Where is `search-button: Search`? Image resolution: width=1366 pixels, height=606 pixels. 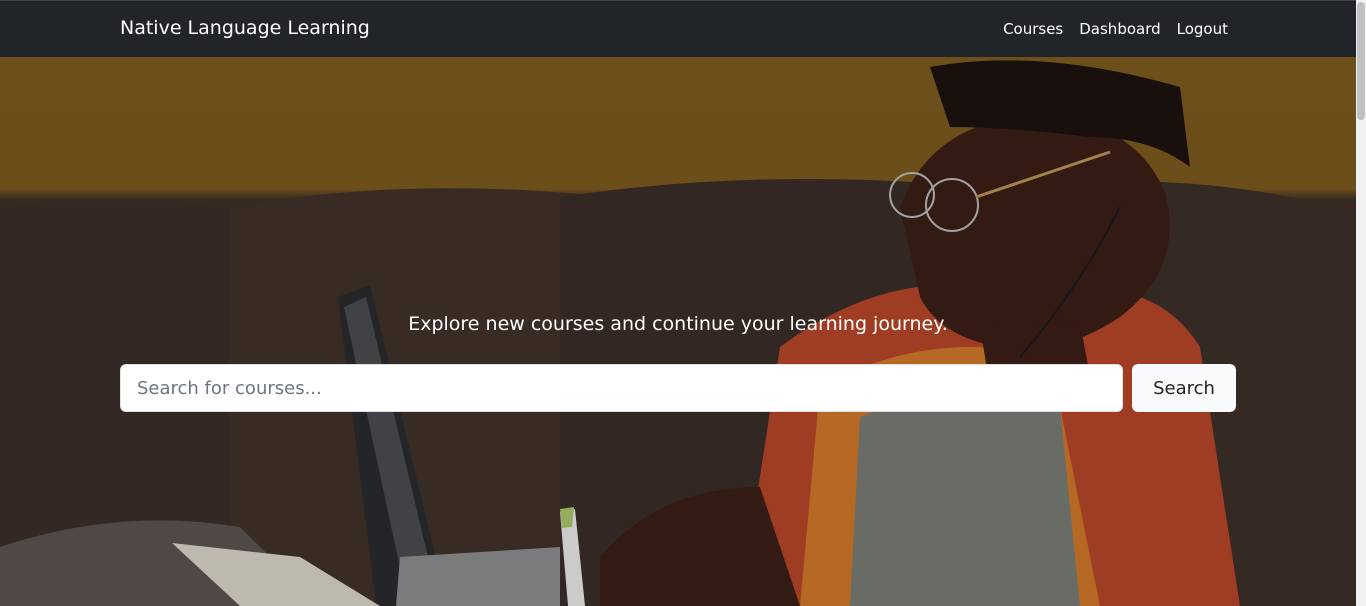 search-button: Search is located at coordinates (1184, 388).